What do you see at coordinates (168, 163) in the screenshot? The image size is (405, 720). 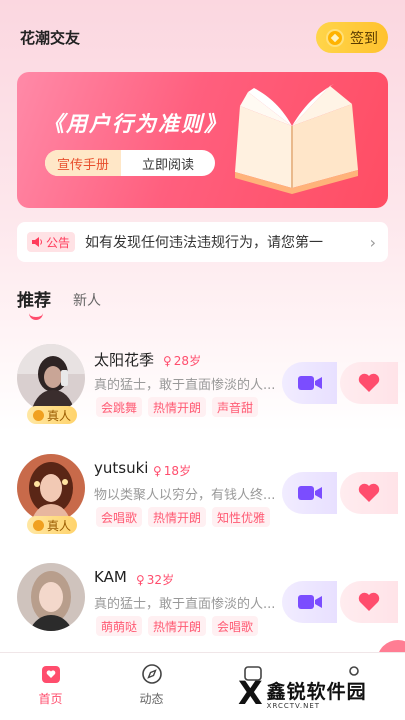 I see `read-now-button: 立即阅读` at bounding box center [168, 163].